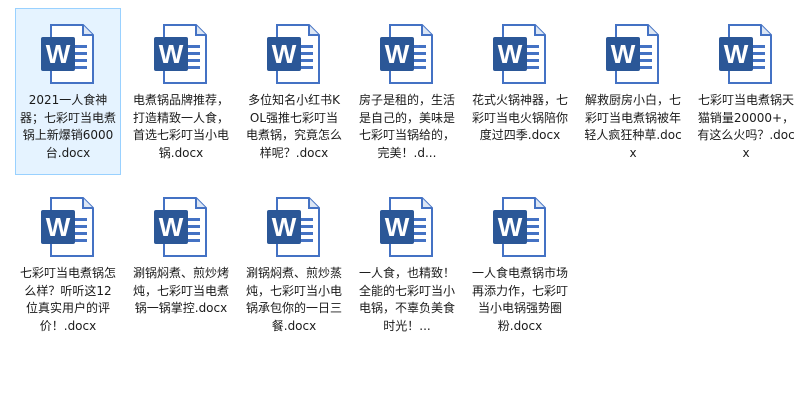 The width and height of the screenshot is (800, 408). Describe the element at coordinates (746, 126) in the screenshot. I see `file-name-label: 七彩叮当电煮锅天猫销量20000+，有这么火吗？.docx` at that location.